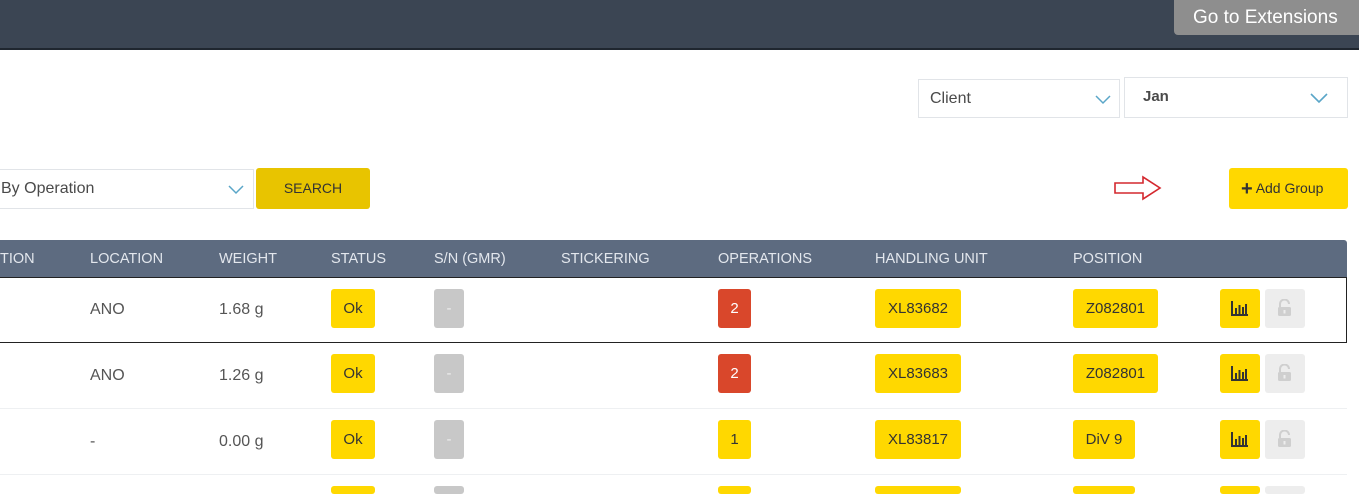  Describe the element at coordinates (126, 259) in the screenshot. I see `column-header-location: LOCATION` at that location.